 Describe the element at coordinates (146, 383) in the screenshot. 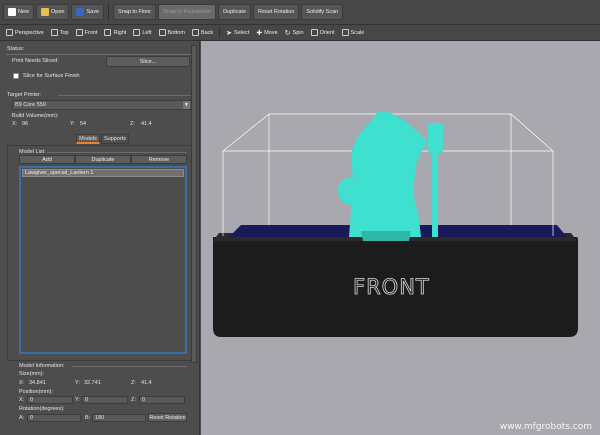

I see `size-z-value: 41.4` at that location.